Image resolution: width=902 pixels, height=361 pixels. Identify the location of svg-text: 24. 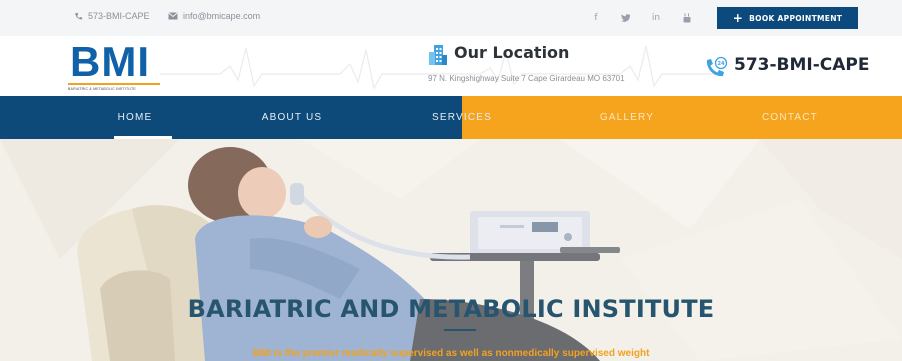
(721, 64).